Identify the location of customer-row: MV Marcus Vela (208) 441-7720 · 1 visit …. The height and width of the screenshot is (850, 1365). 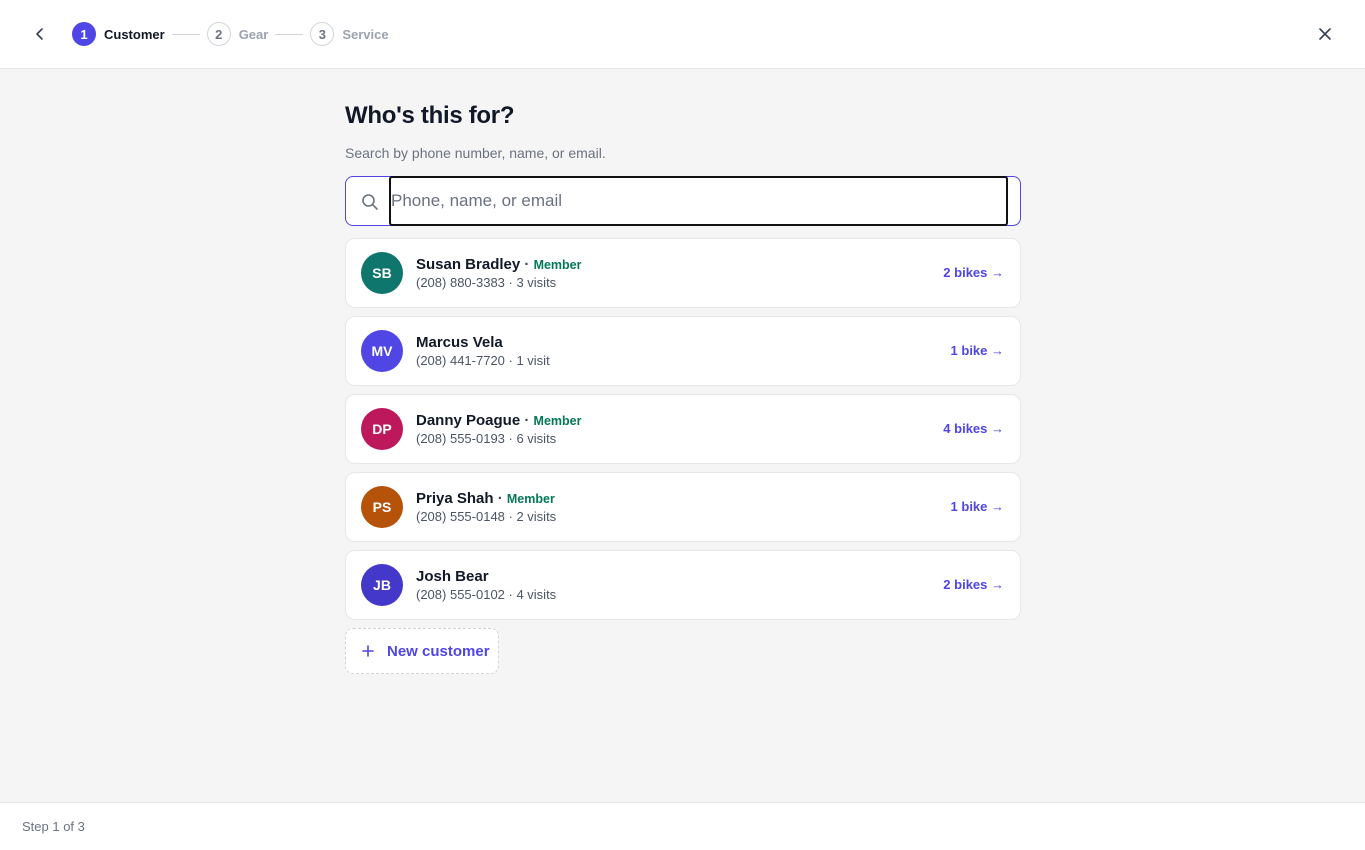
(683, 351).